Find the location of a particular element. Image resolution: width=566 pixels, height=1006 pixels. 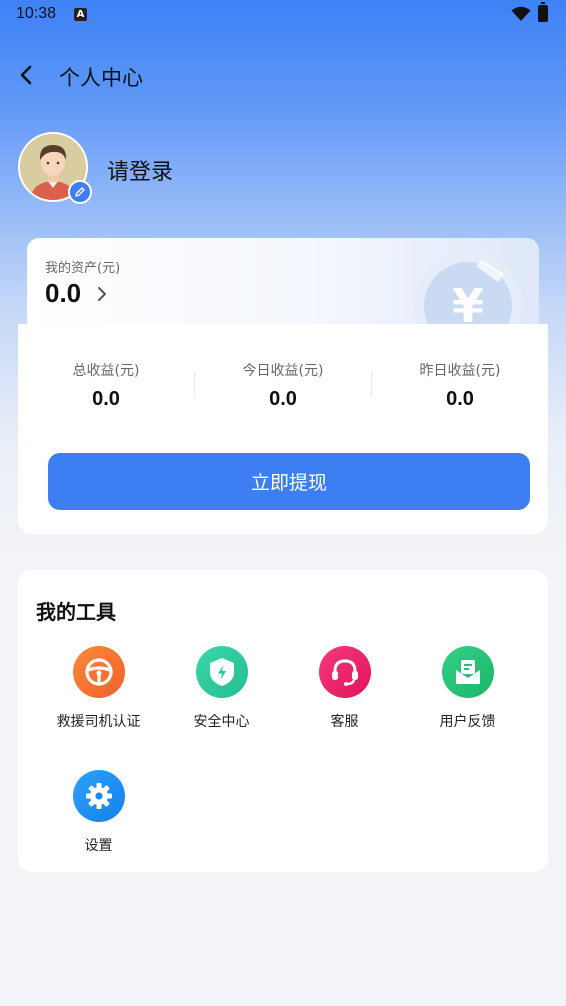

notification-icon: A is located at coordinates (80, 14).